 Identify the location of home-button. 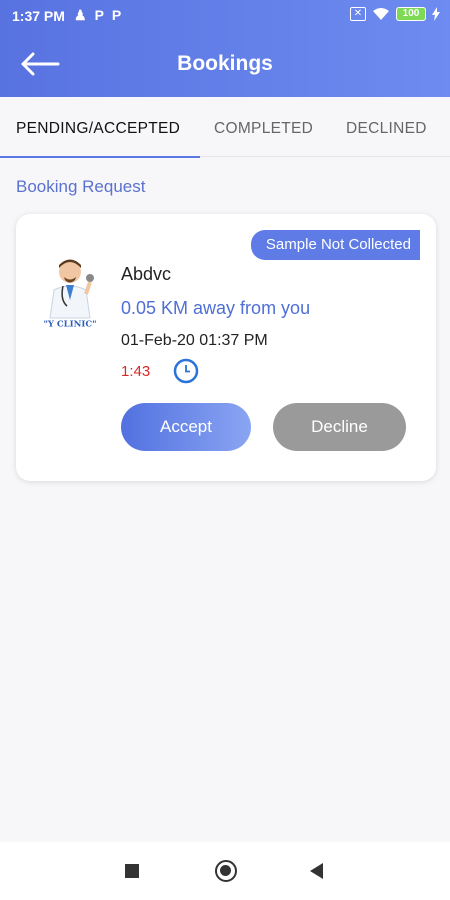
(226, 871).